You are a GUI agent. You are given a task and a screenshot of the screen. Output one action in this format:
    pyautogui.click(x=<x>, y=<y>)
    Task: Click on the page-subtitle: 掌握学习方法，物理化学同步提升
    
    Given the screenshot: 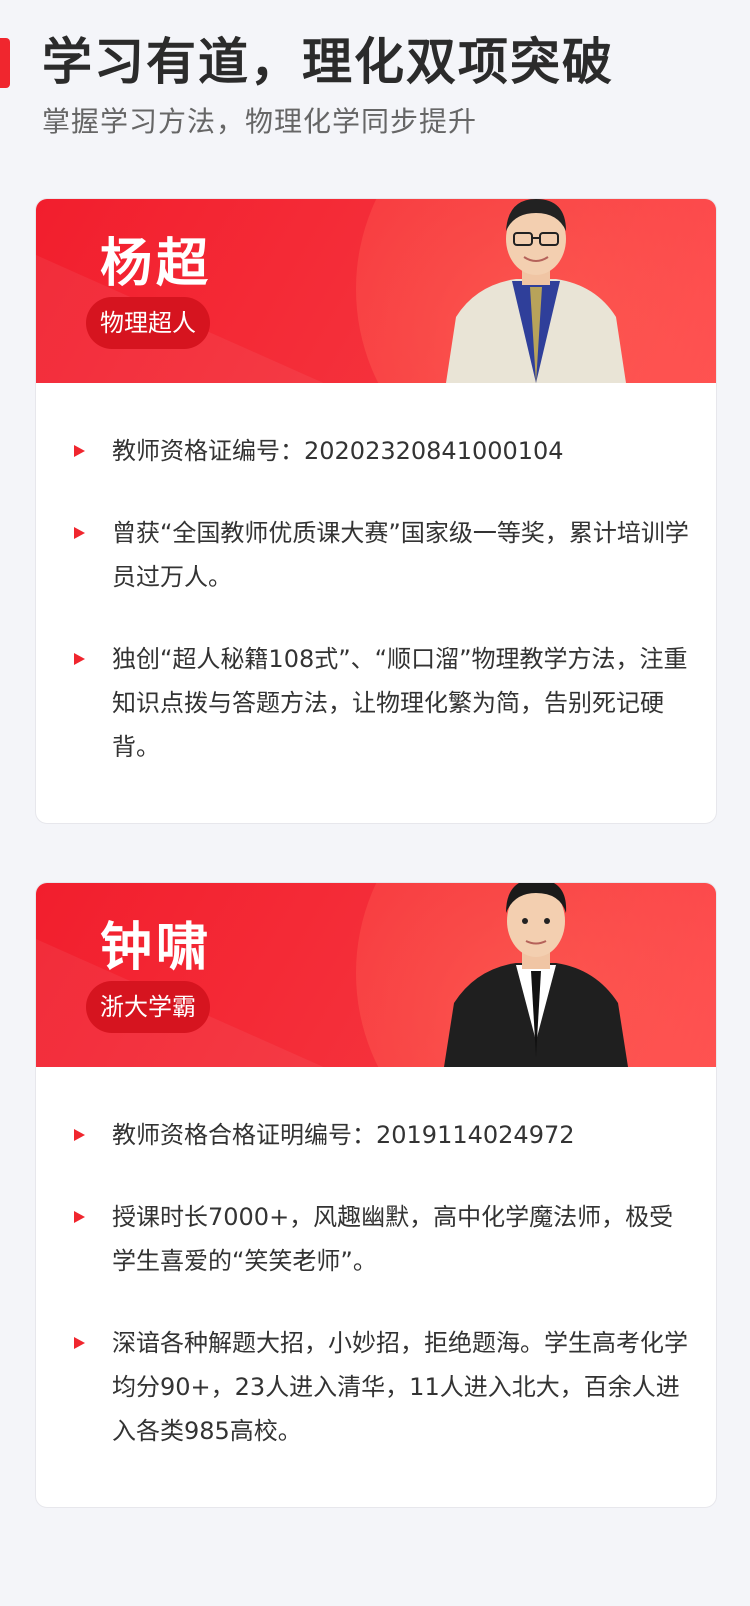 What is the action you would take?
    pyautogui.click(x=260, y=121)
    